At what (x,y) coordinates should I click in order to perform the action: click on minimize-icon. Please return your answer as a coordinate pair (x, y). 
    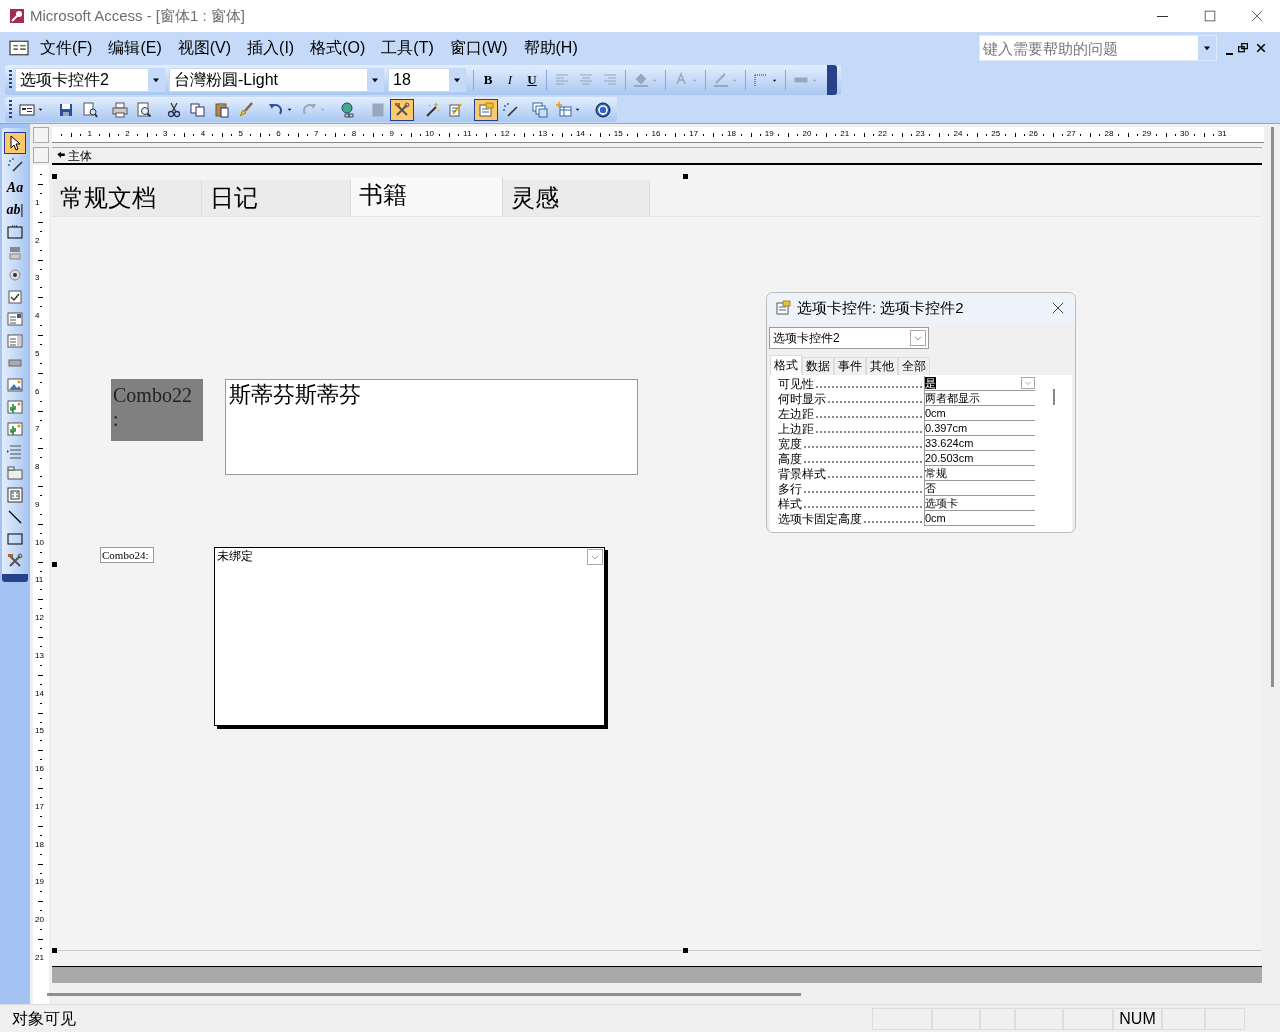
    Looking at the image, I should click on (1162, 16).